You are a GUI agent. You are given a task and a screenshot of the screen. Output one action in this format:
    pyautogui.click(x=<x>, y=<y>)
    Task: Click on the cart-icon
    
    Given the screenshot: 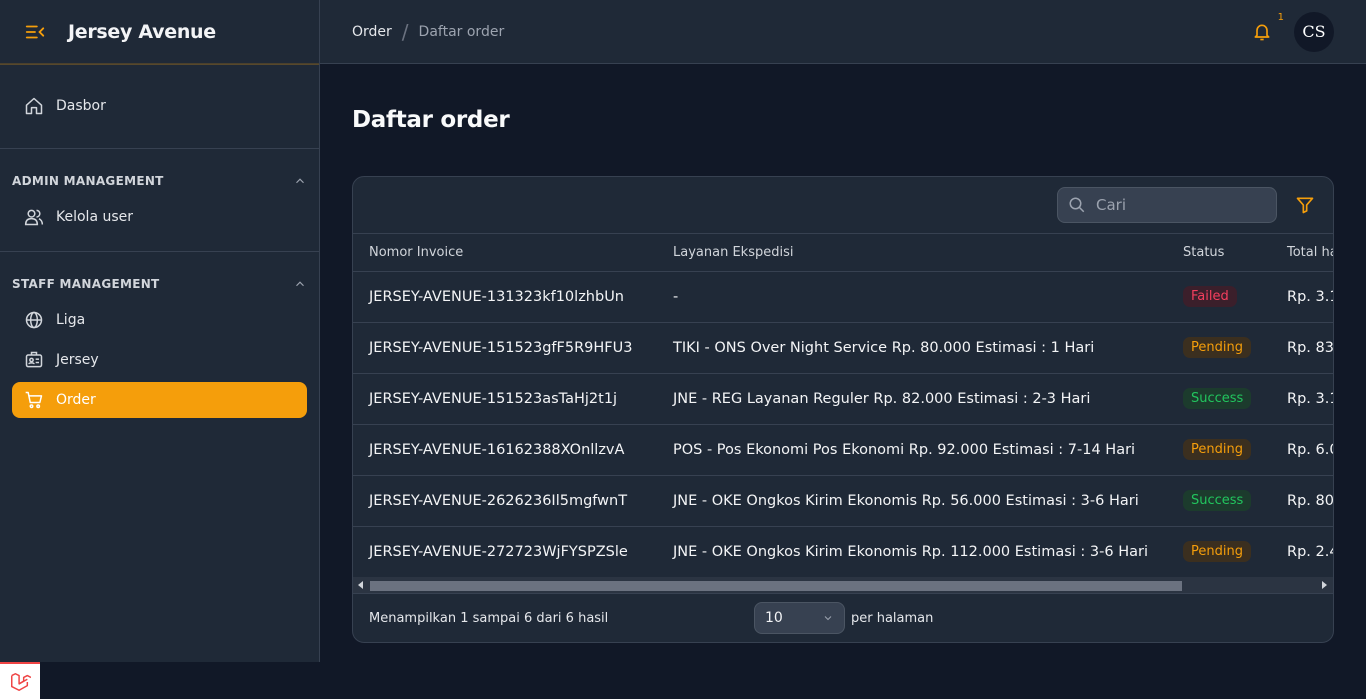 What is the action you would take?
    pyautogui.click(x=34, y=400)
    